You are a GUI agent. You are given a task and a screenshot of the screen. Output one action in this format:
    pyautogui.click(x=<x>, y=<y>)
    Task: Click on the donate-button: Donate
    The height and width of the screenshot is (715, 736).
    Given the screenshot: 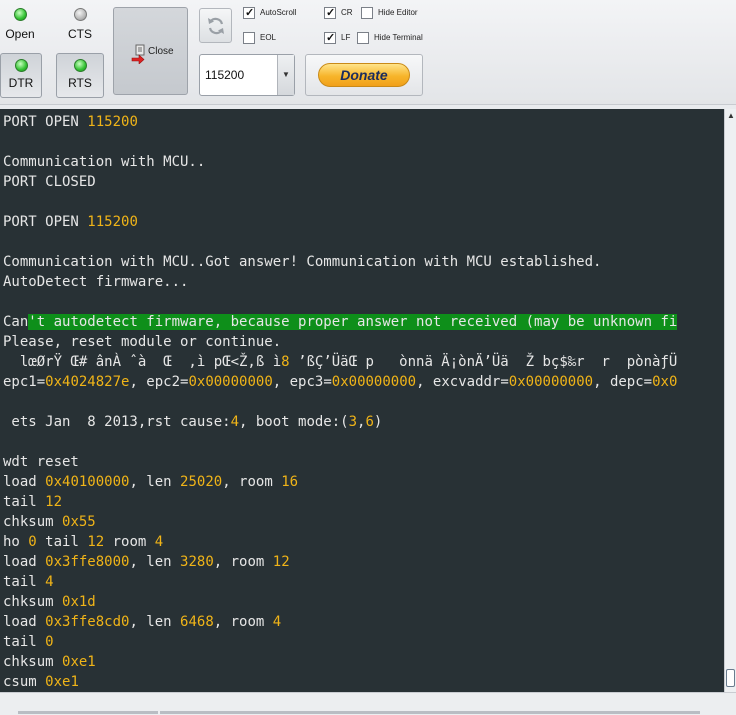 What is the action you would take?
    pyautogui.click(x=364, y=75)
    